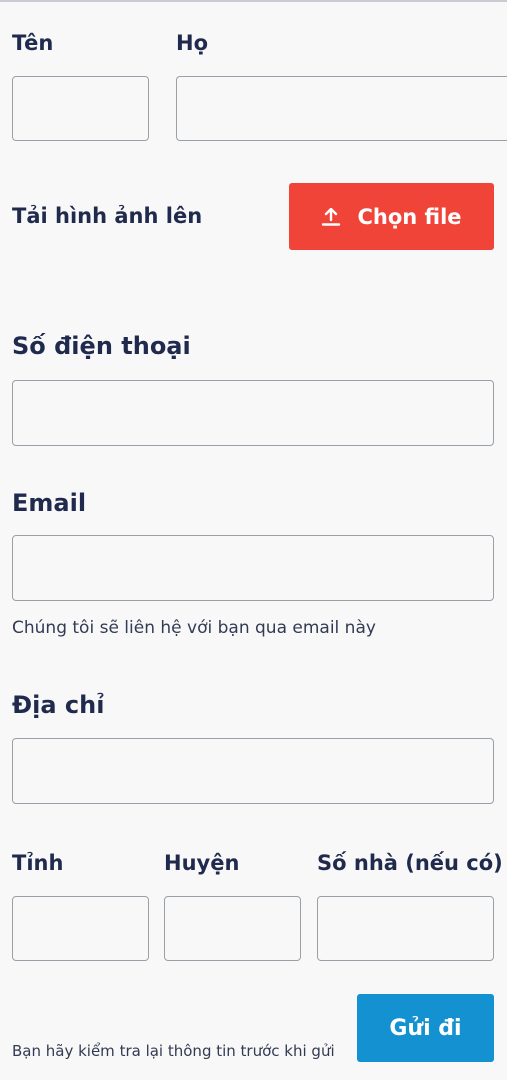 This screenshot has width=507, height=1080. I want to click on district-input, so click(232, 928).